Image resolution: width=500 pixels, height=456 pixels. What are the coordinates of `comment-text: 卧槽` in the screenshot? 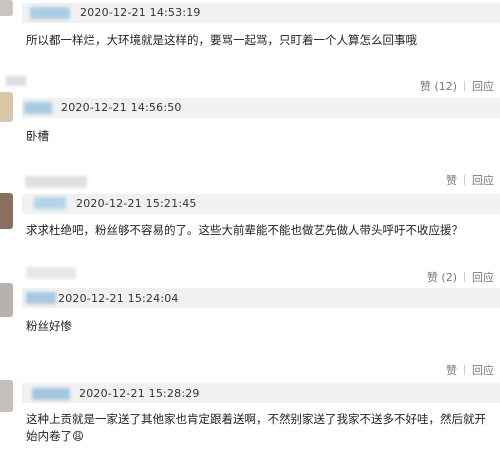 It's located at (37, 136).